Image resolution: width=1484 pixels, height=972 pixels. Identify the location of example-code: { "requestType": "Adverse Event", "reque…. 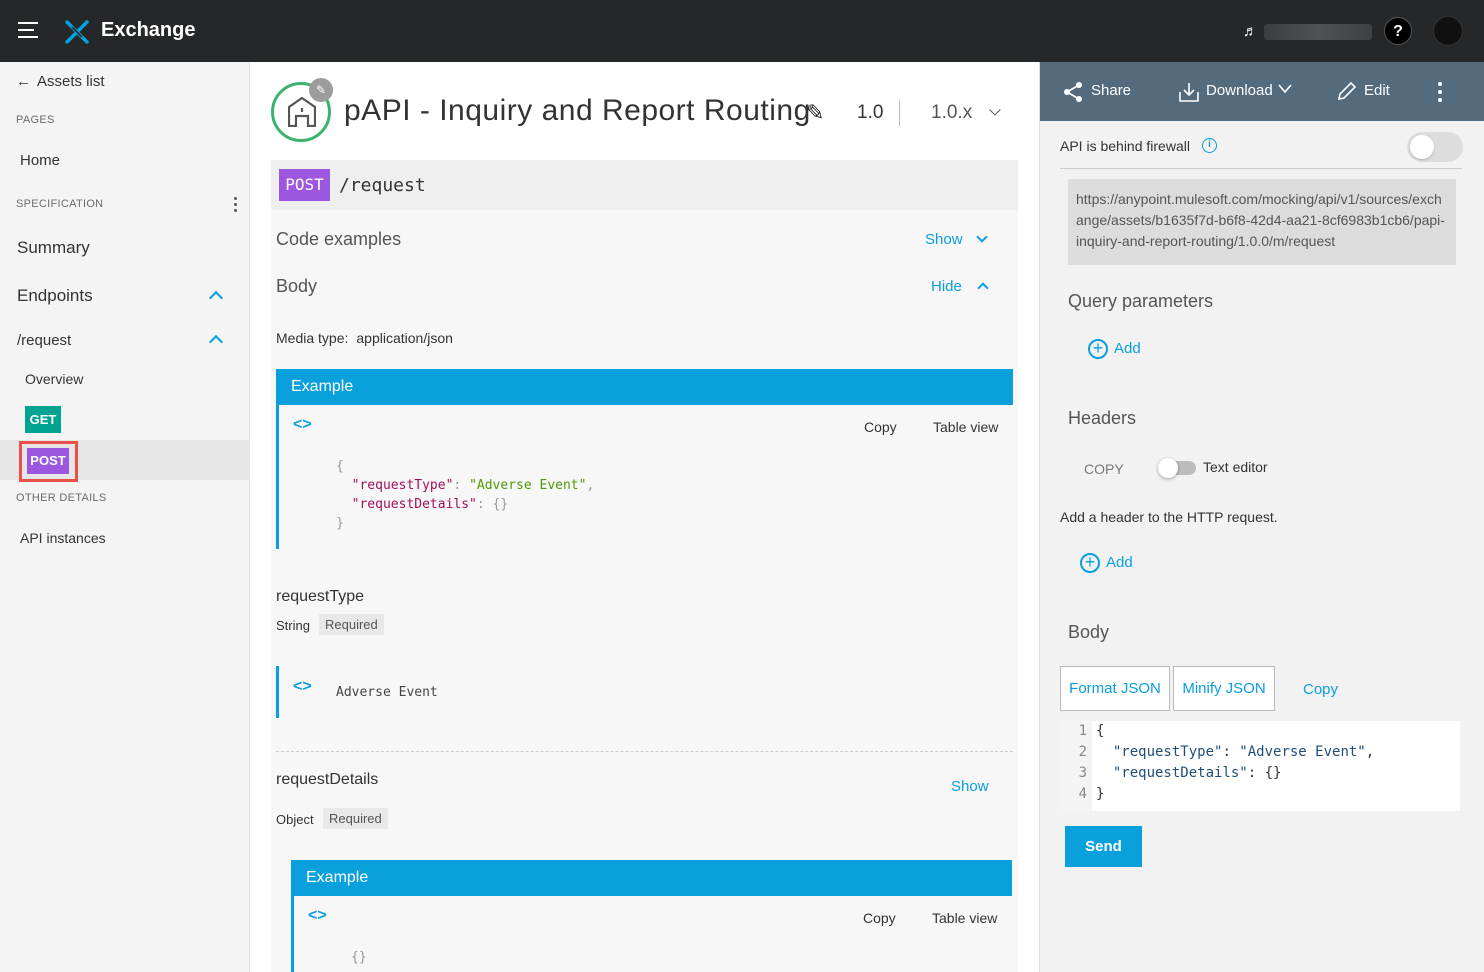
(465, 495).